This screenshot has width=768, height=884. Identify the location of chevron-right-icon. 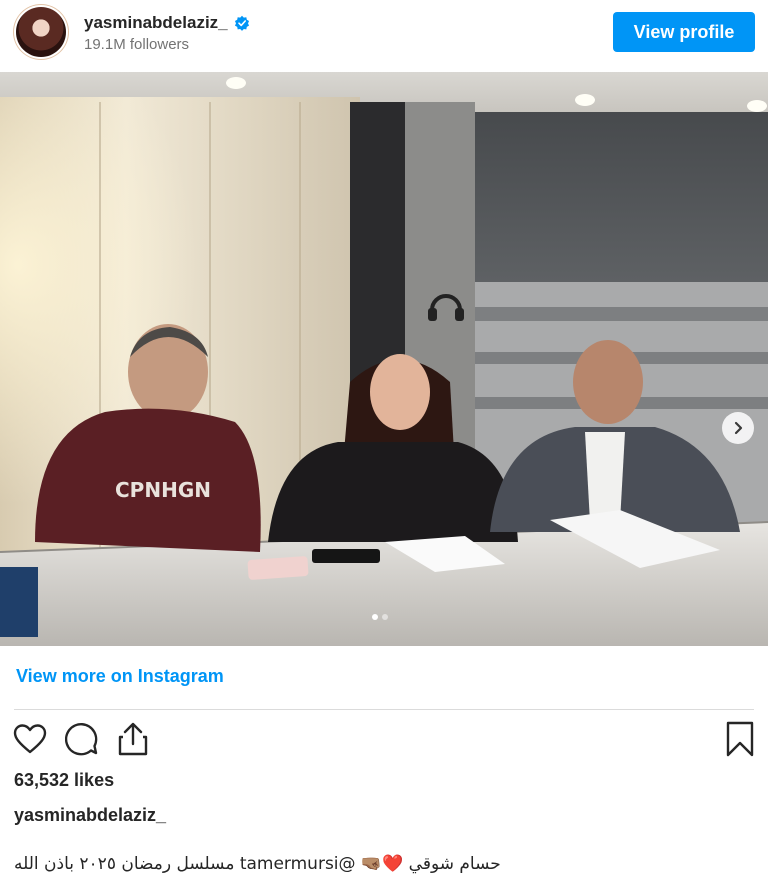
(738, 428).